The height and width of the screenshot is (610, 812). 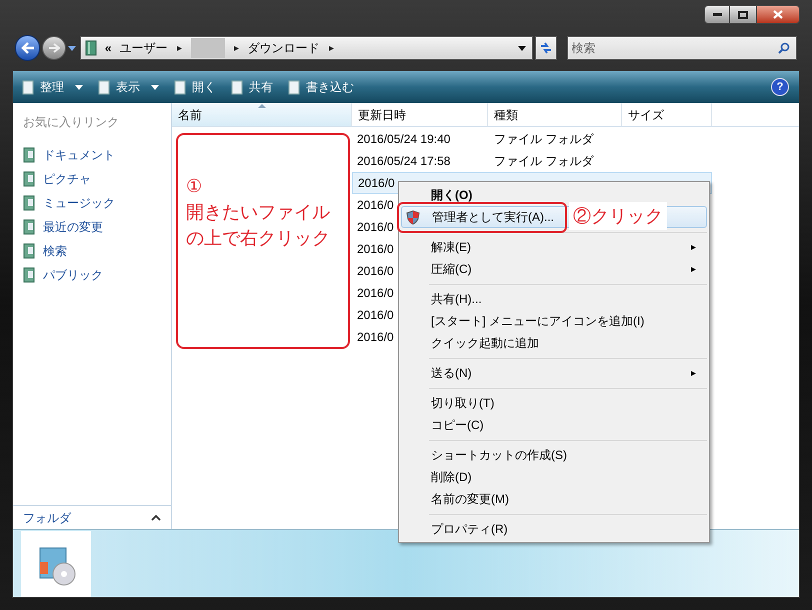 What do you see at coordinates (404, 139) in the screenshot?
I see `date-cell-text: 2016/05/24 19:40` at bounding box center [404, 139].